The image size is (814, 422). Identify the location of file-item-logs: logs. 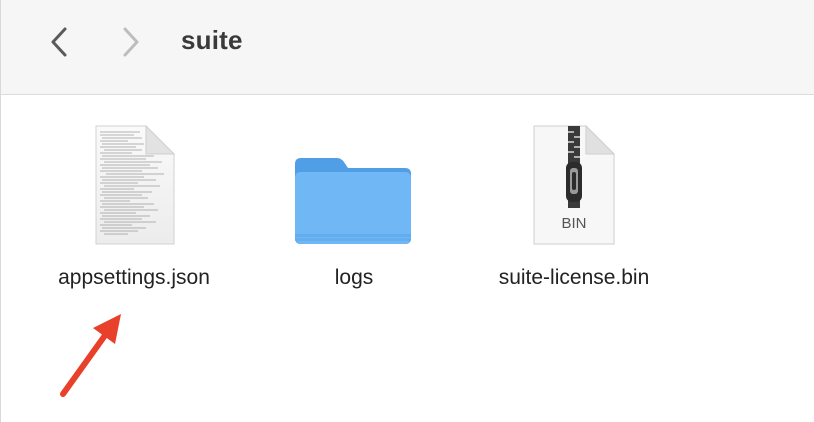
(354, 210).